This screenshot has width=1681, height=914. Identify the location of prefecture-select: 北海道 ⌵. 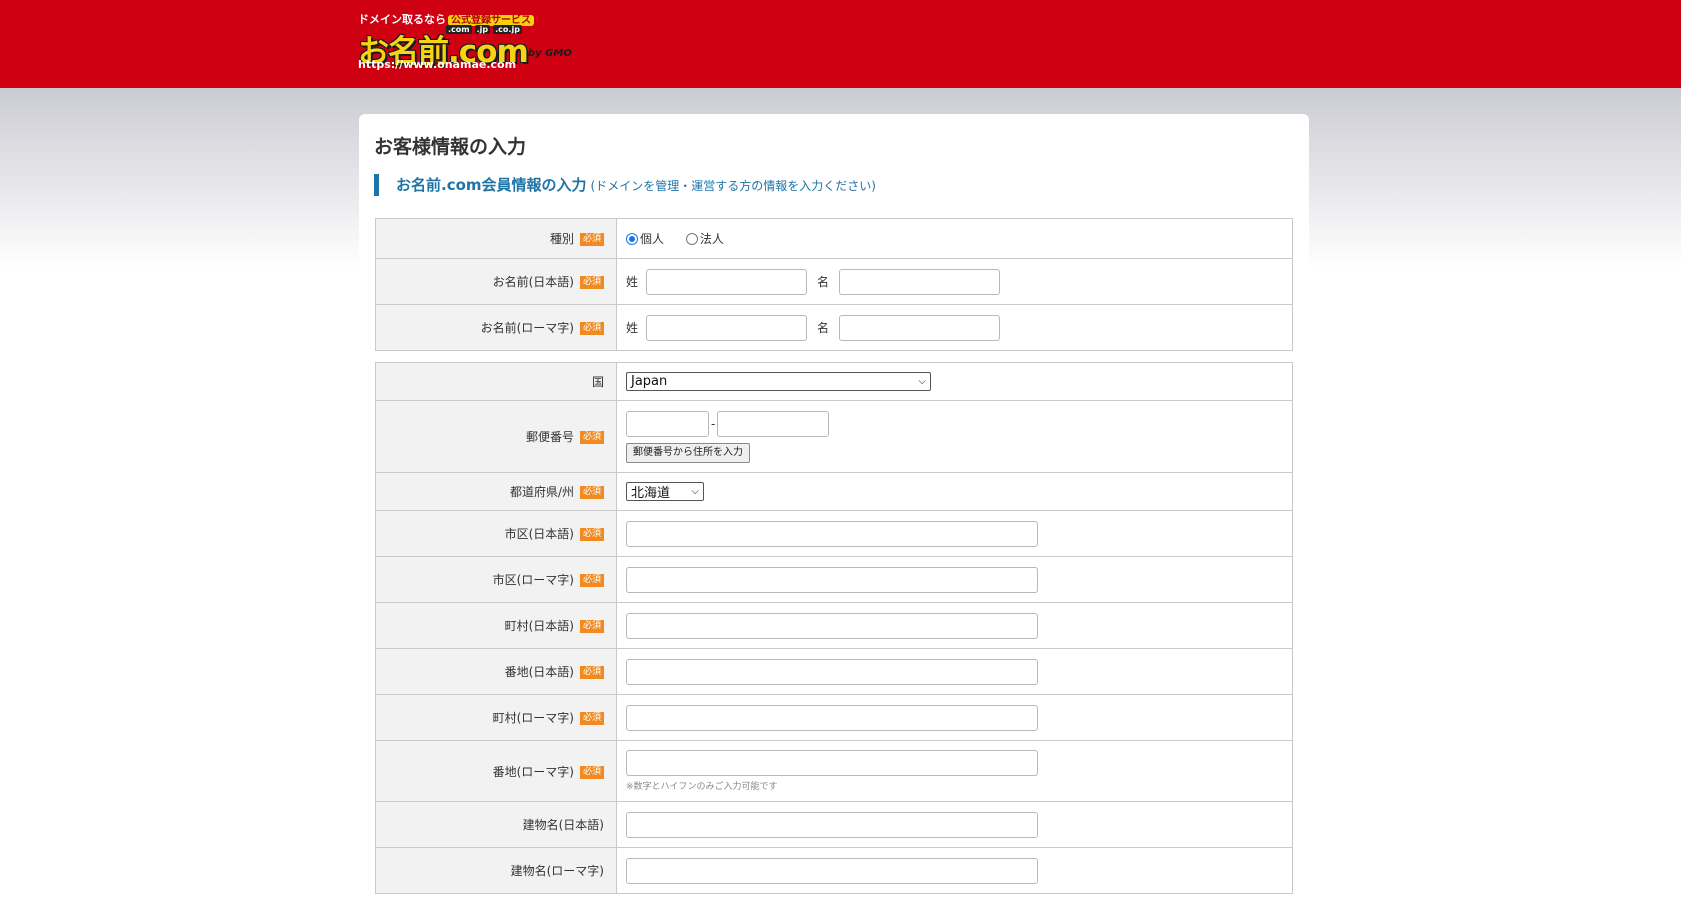
(665, 491).